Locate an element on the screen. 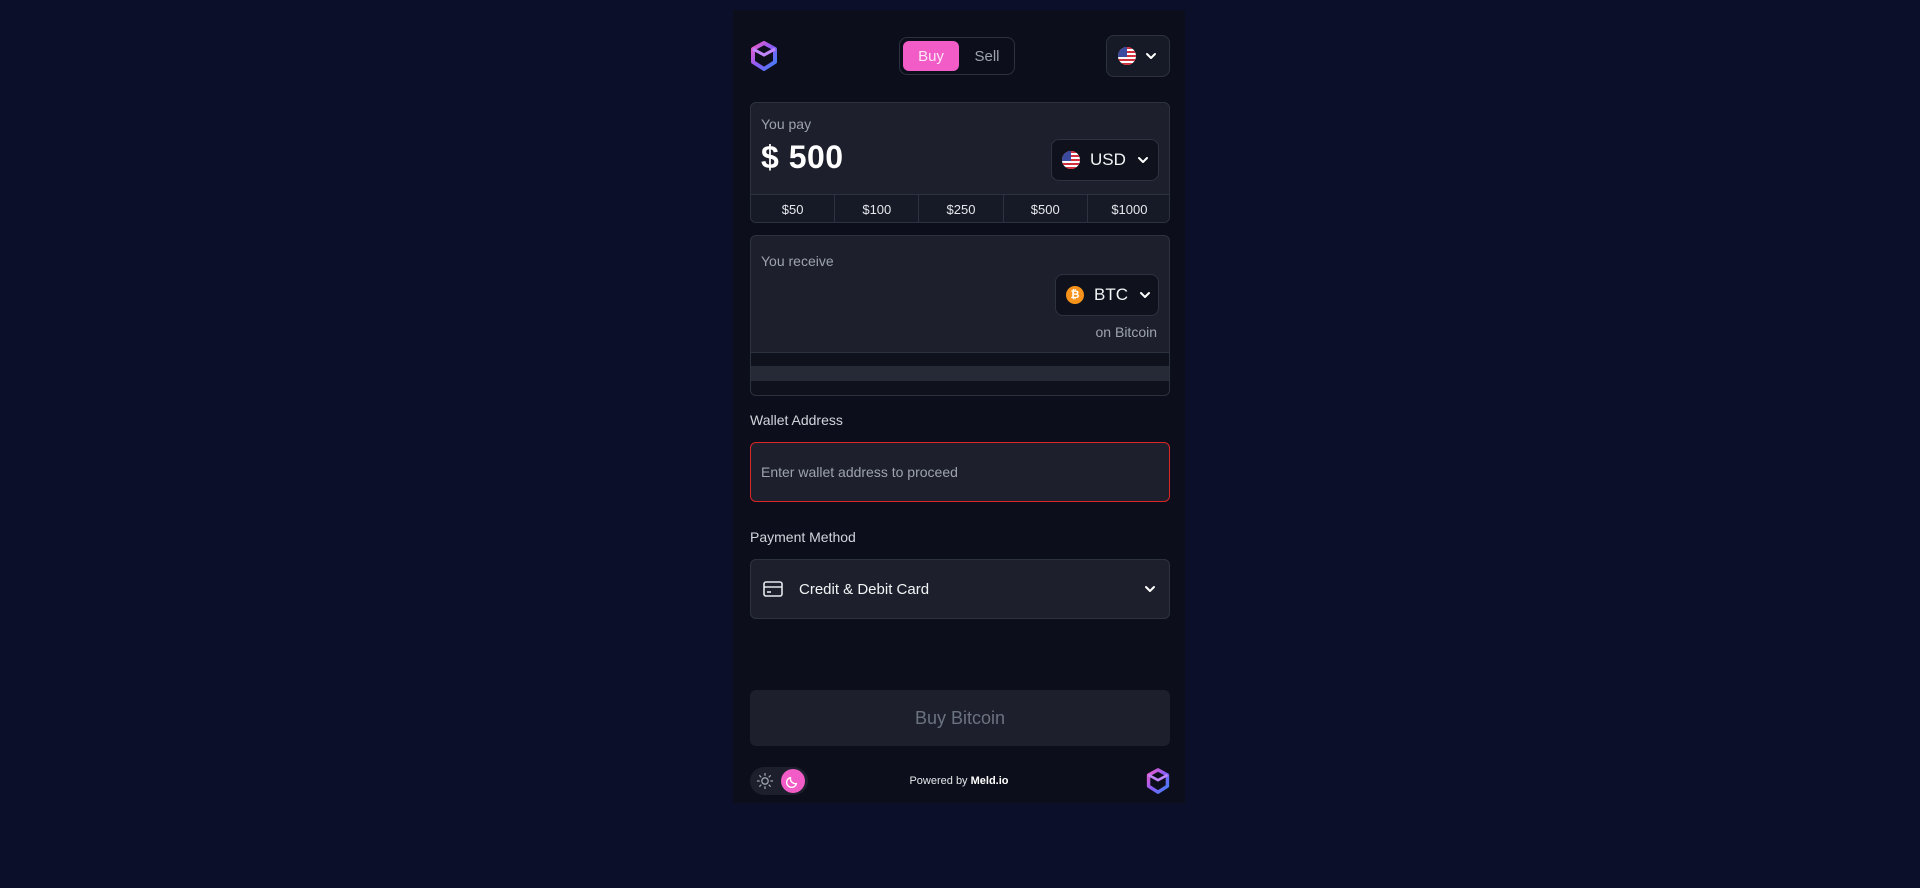 The width and height of the screenshot is (1920, 888). preset-amount-button: $250 is located at coordinates (960, 208).